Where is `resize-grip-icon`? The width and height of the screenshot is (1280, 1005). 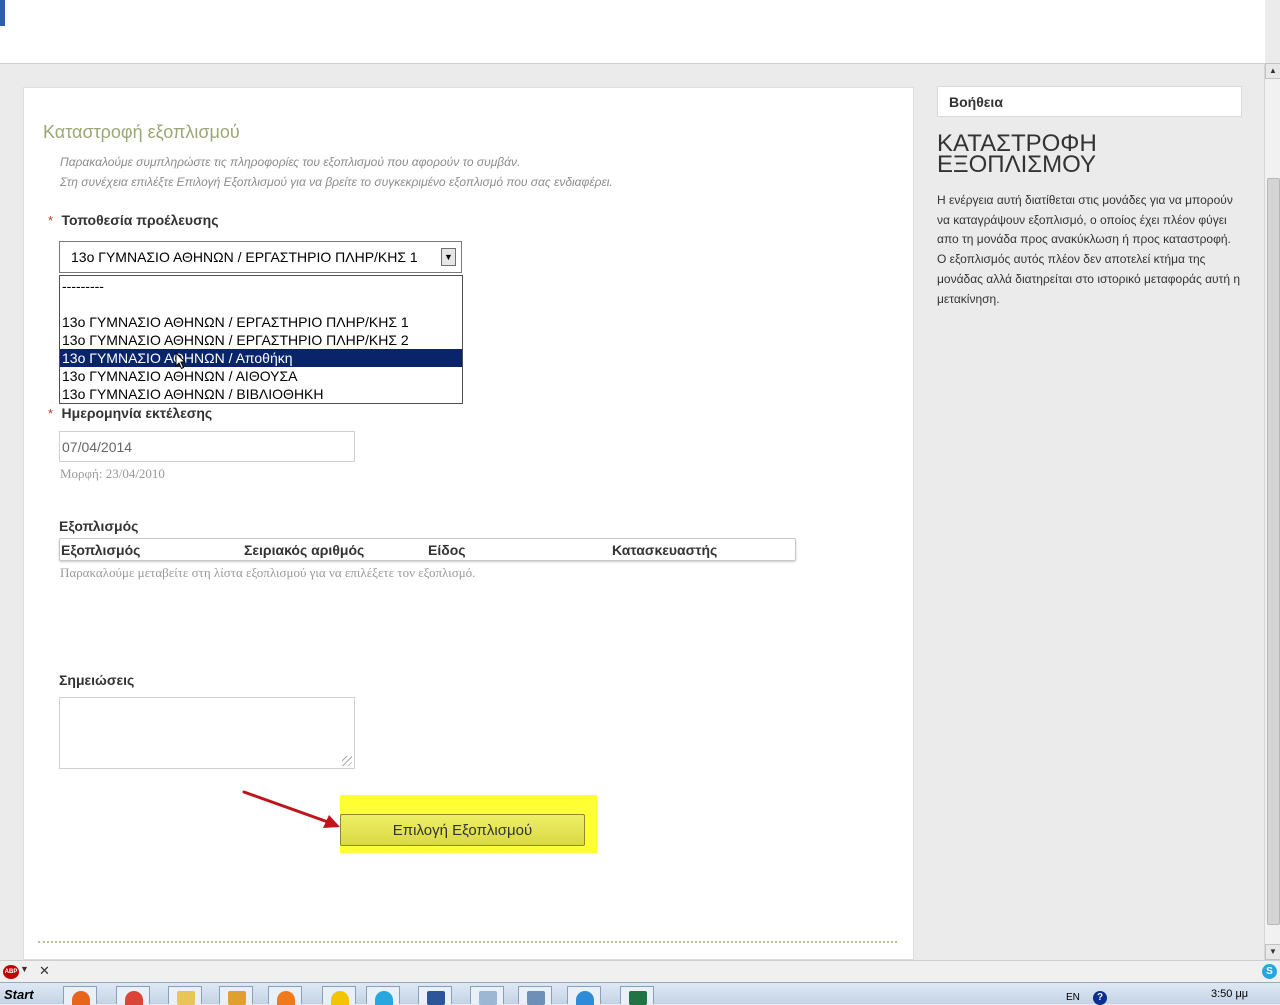 resize-grip-icon is located at coordinates (347, 761).